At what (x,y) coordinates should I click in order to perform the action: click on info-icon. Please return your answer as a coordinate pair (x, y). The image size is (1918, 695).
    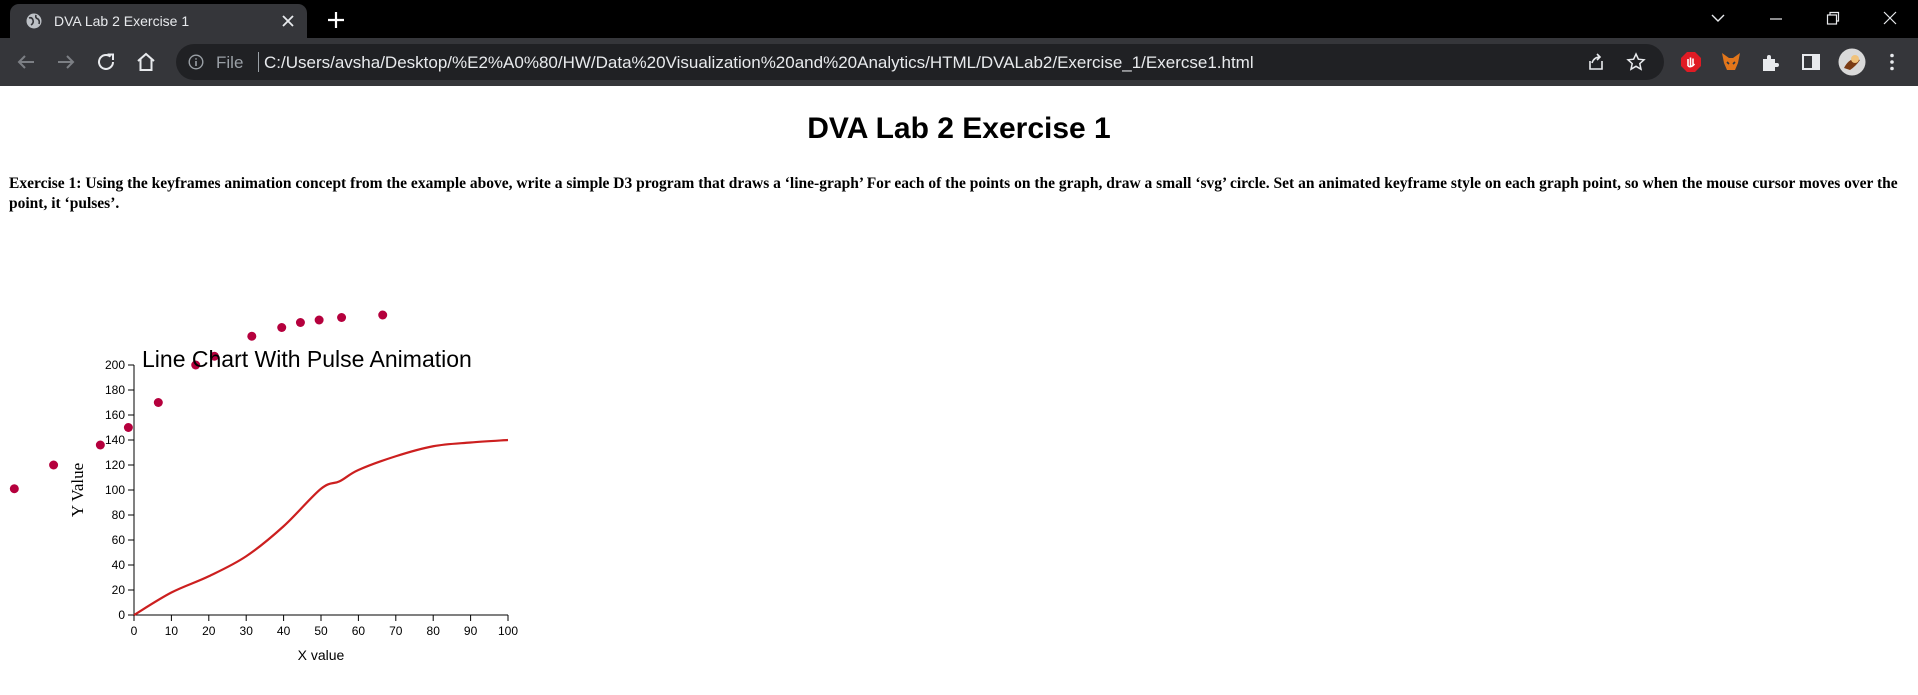
    Looking at the image, I should click on (196, 62).